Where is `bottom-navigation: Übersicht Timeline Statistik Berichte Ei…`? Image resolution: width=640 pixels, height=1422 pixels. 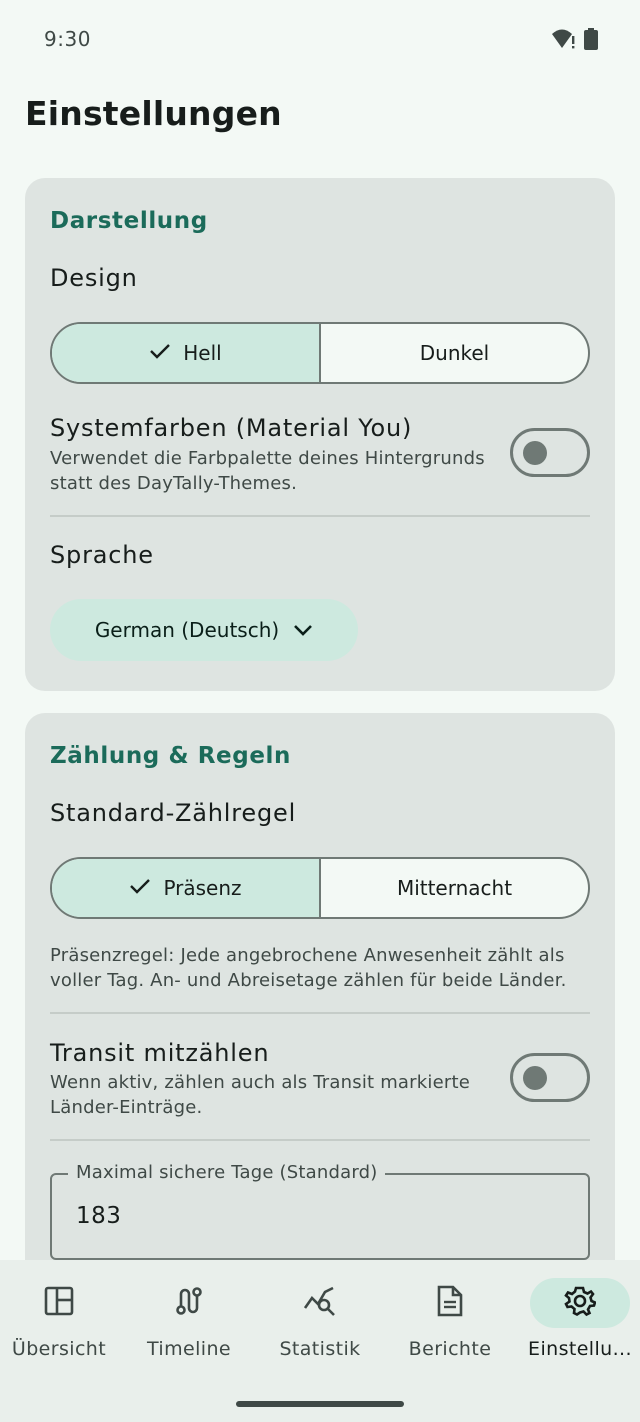
bottom-navigation: Übersicht Timeline Statistik Berichte Ei… is located at coordinates (320, 1341).